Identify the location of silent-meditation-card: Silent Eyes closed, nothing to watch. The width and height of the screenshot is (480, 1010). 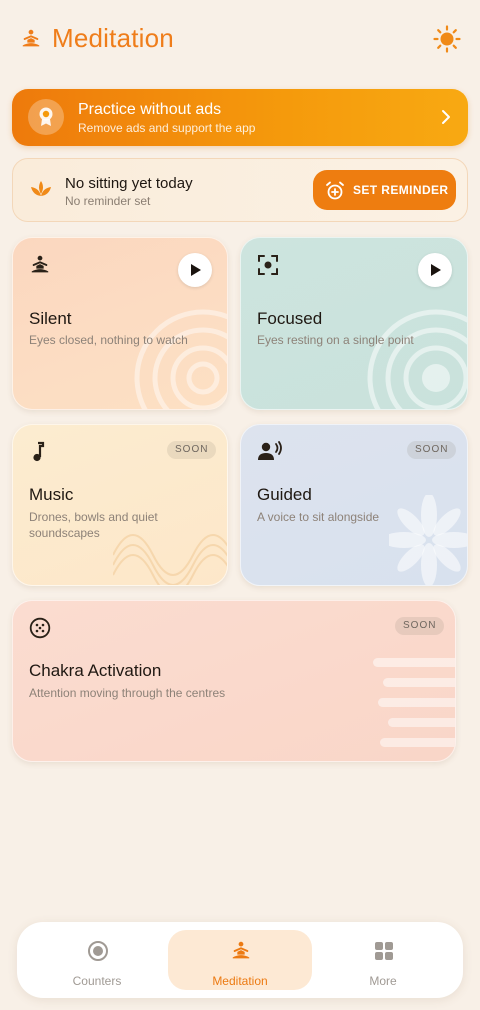
(120, 323).